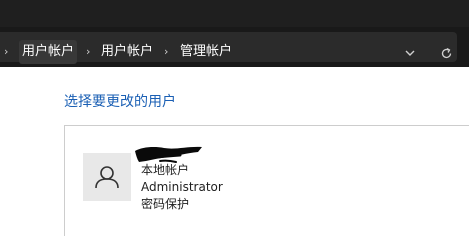 The height and width of the screenshot is (240, 469). Describe the element at coordinates (165, 204) in the screenshot. I see `account-protection: 密码保护` at that location.